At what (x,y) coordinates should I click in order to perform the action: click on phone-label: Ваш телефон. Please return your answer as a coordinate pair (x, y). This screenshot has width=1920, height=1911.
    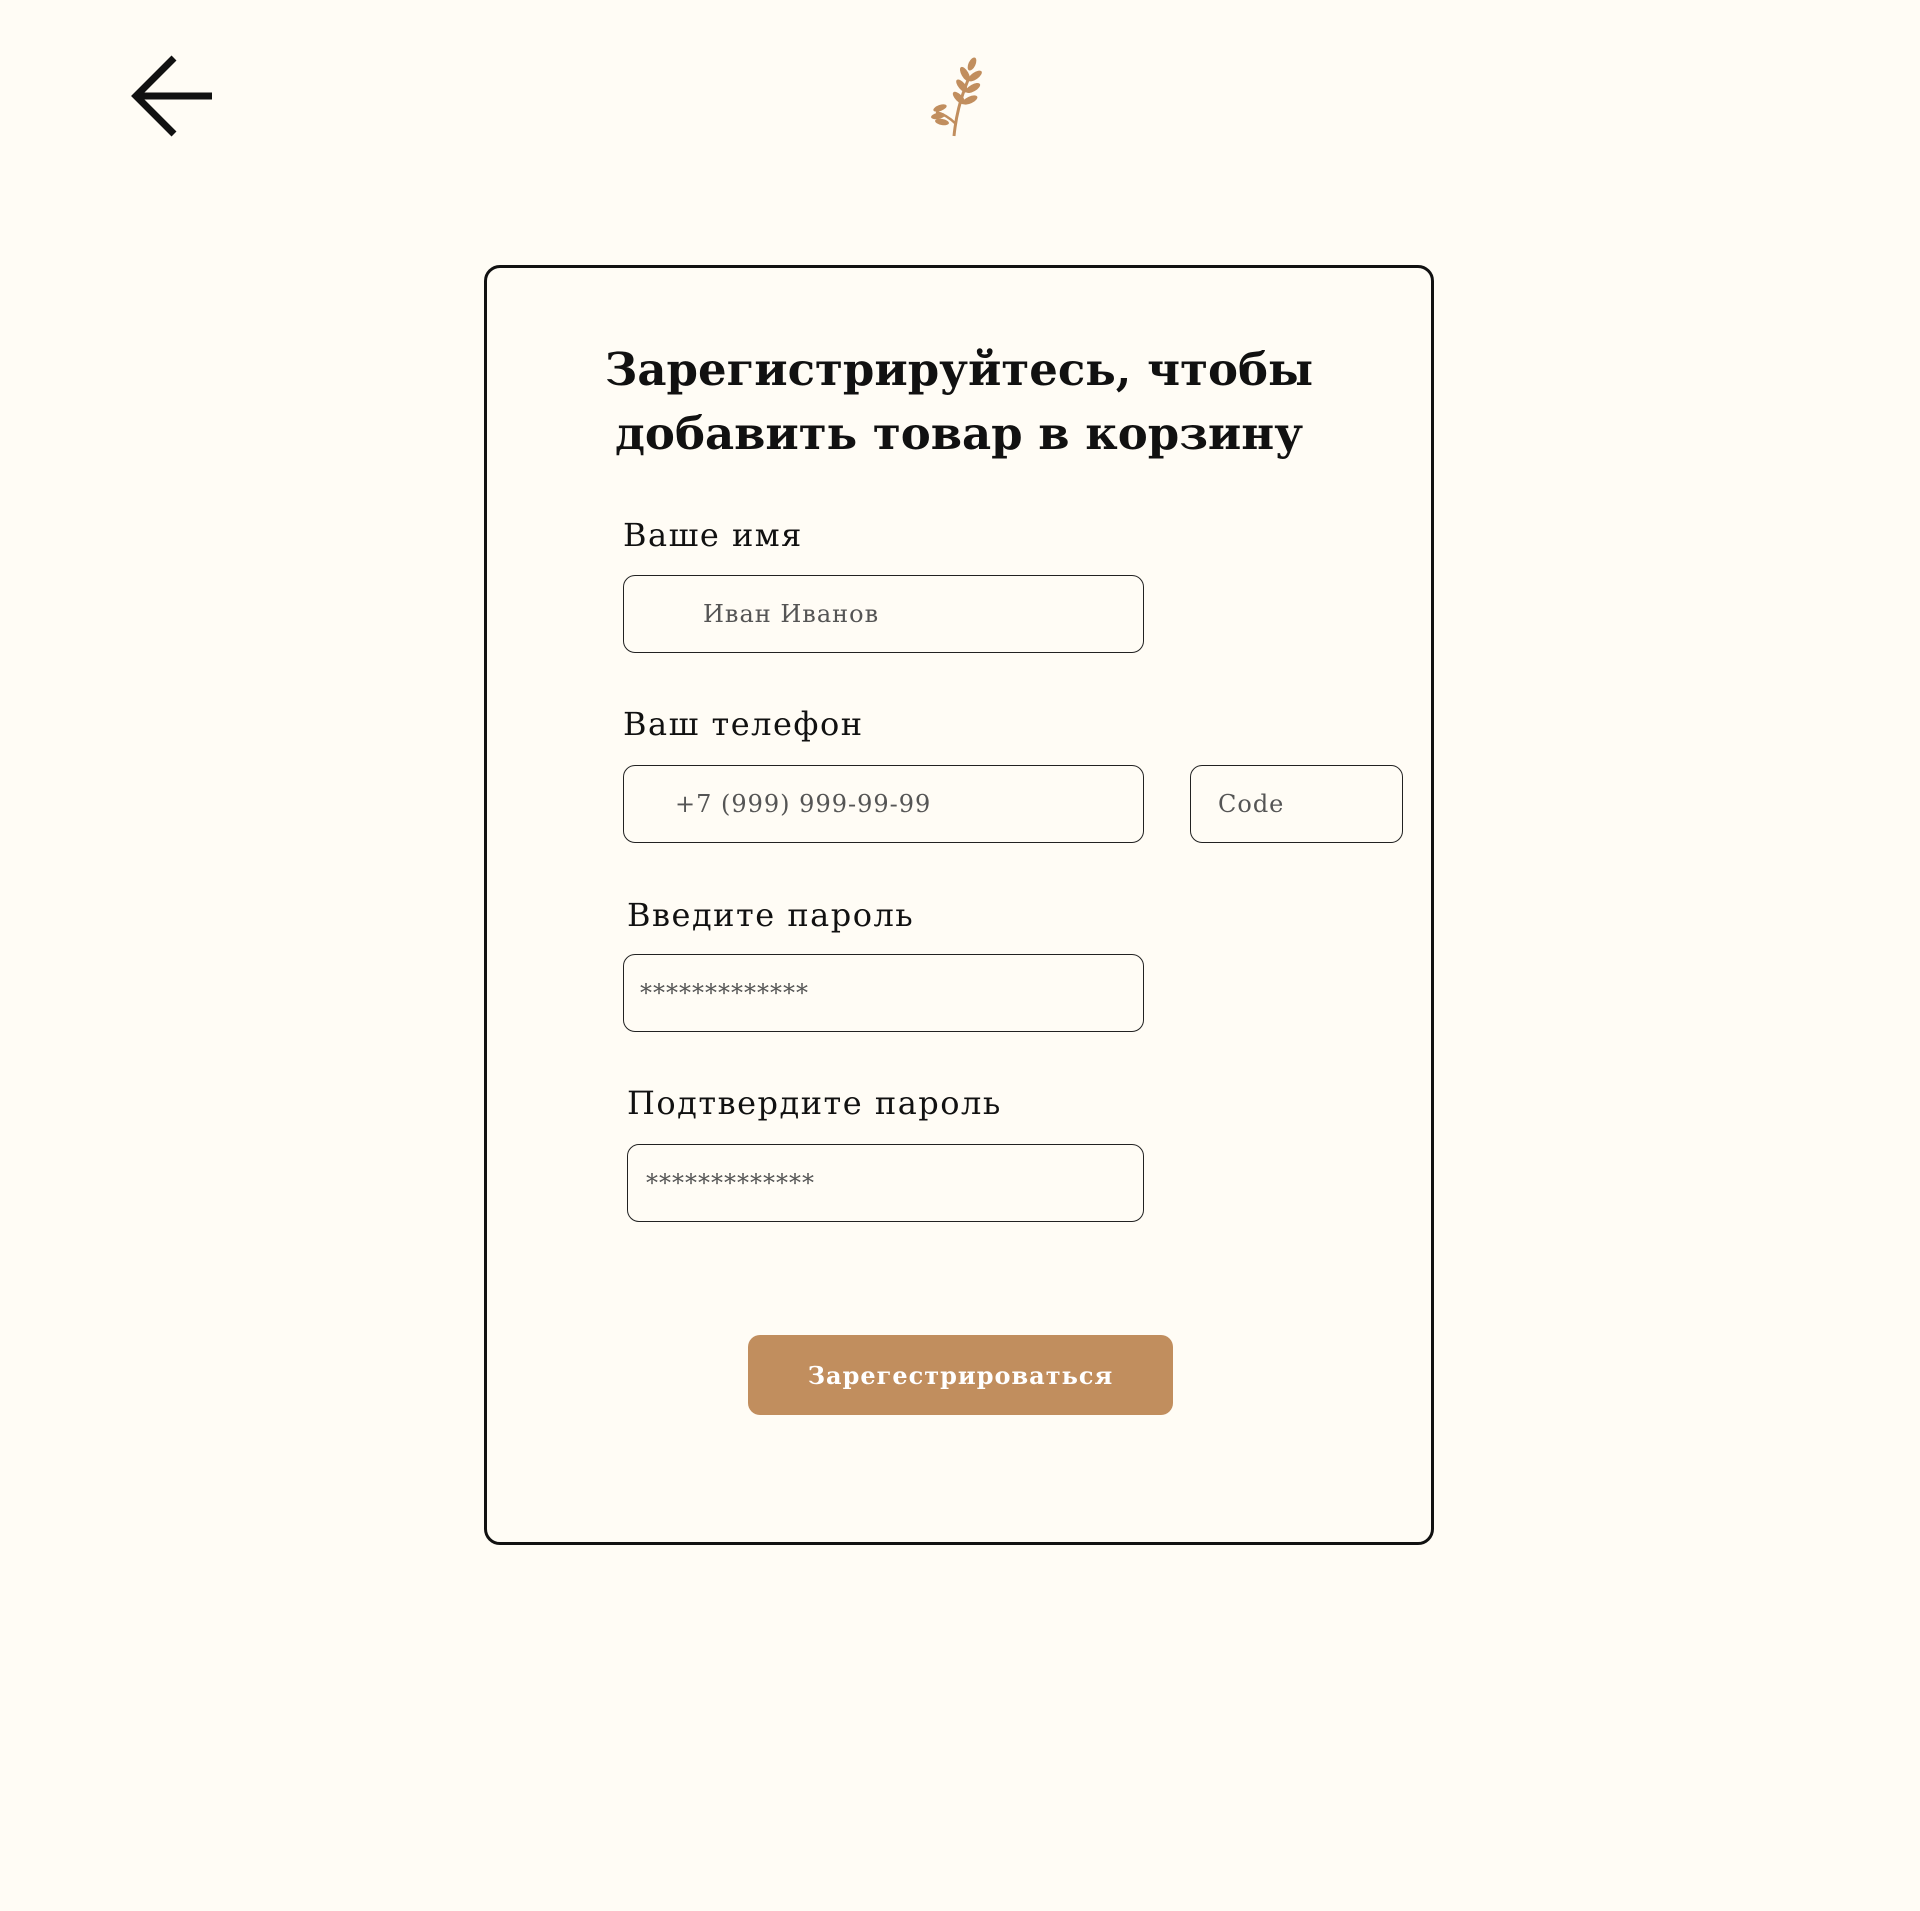
    Looking at the image, I should click on (743, 724).